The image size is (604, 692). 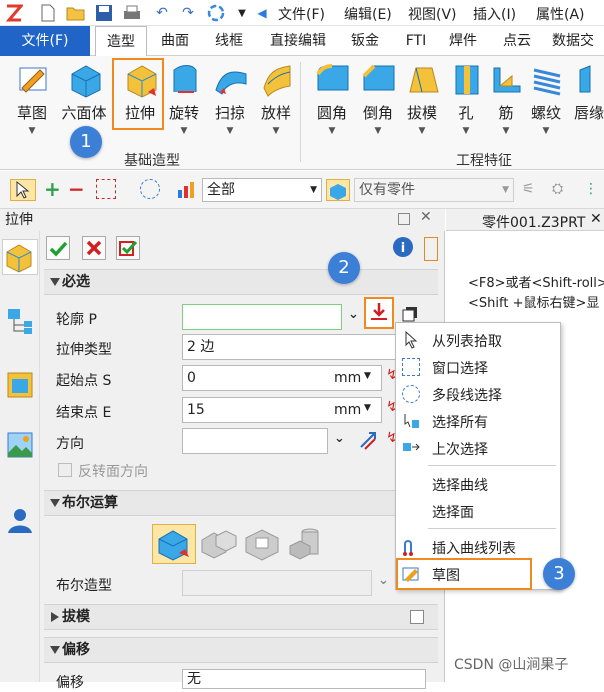 I want to click on lip-button: 唇缘, so click(x=586, y=102).